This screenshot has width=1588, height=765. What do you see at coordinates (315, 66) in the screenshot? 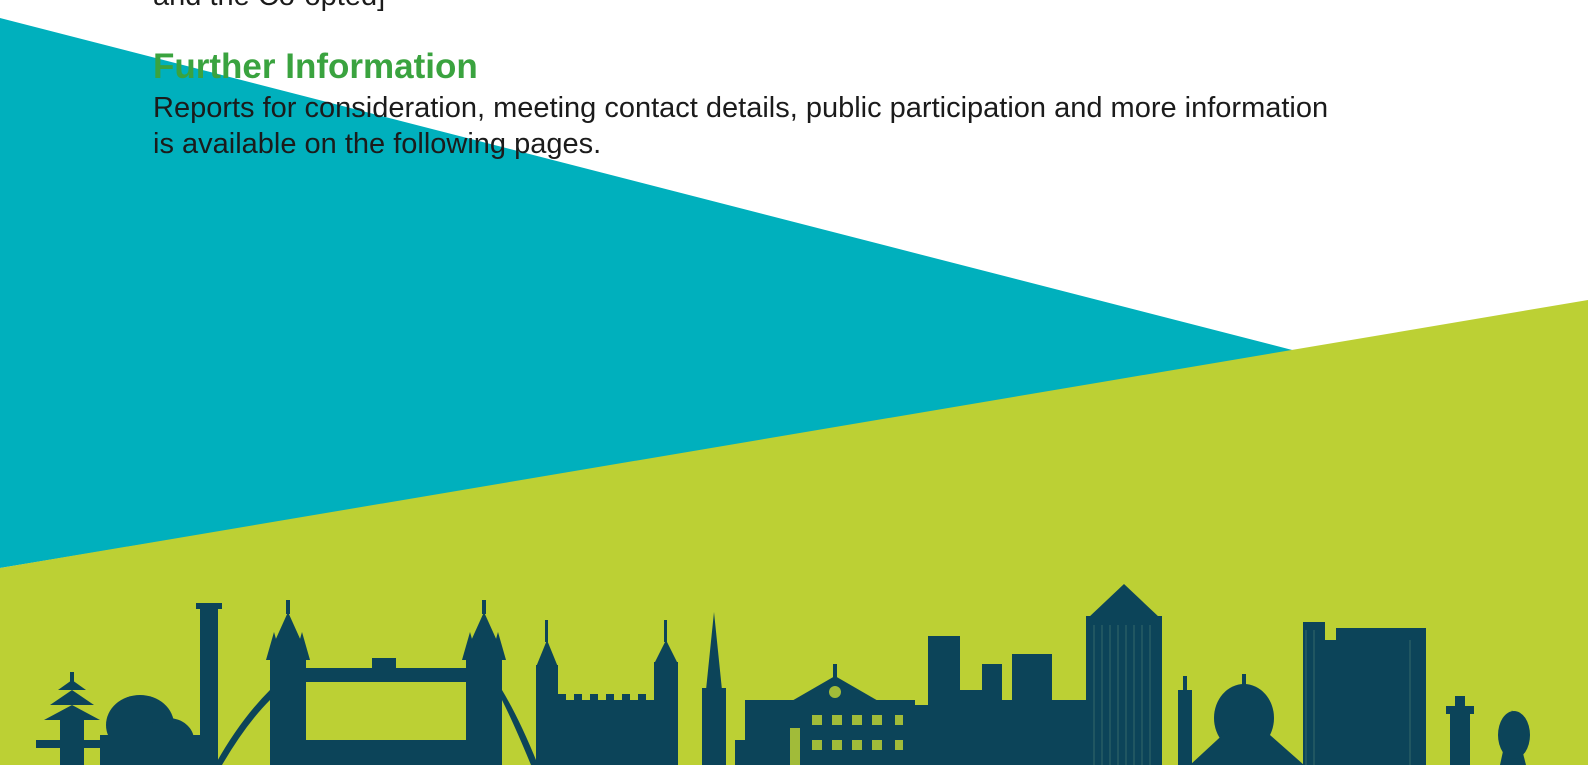
I see `section-heading: Further Information` at bounding box center [315, 66].